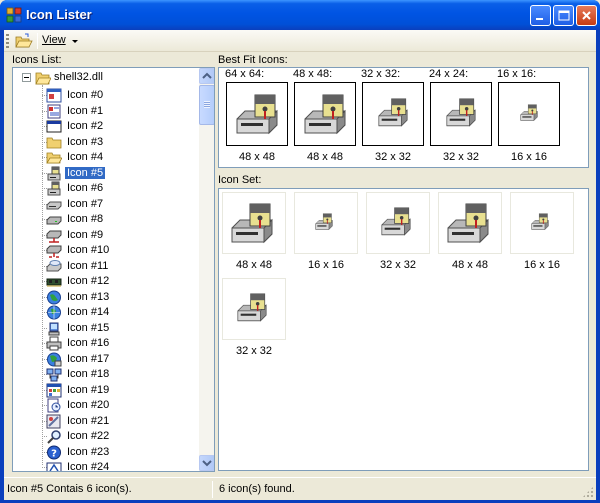 Image resolution: width=600 pixels, height=503 pixels. I want to click on tree-item: Icon #24, so click(116, 466).